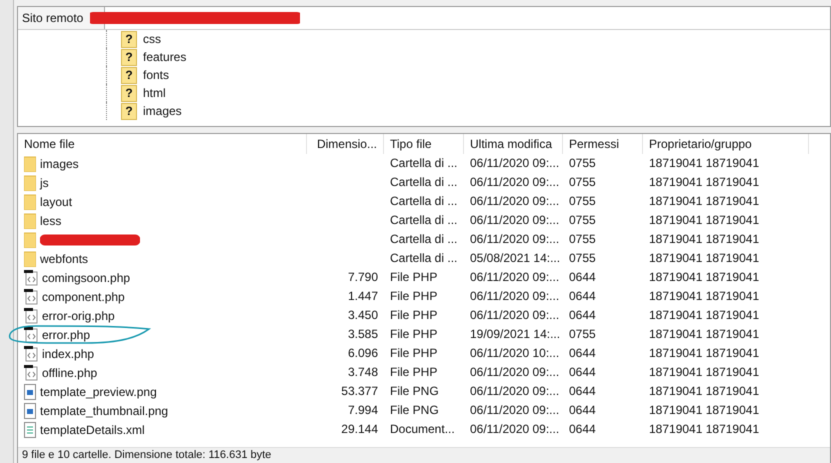 The image size is (831, 463). What do you see at coordinates (86, 277) in the screenshot?
I see `file-name: comingsoon.php` at bounding box center [86, 277].